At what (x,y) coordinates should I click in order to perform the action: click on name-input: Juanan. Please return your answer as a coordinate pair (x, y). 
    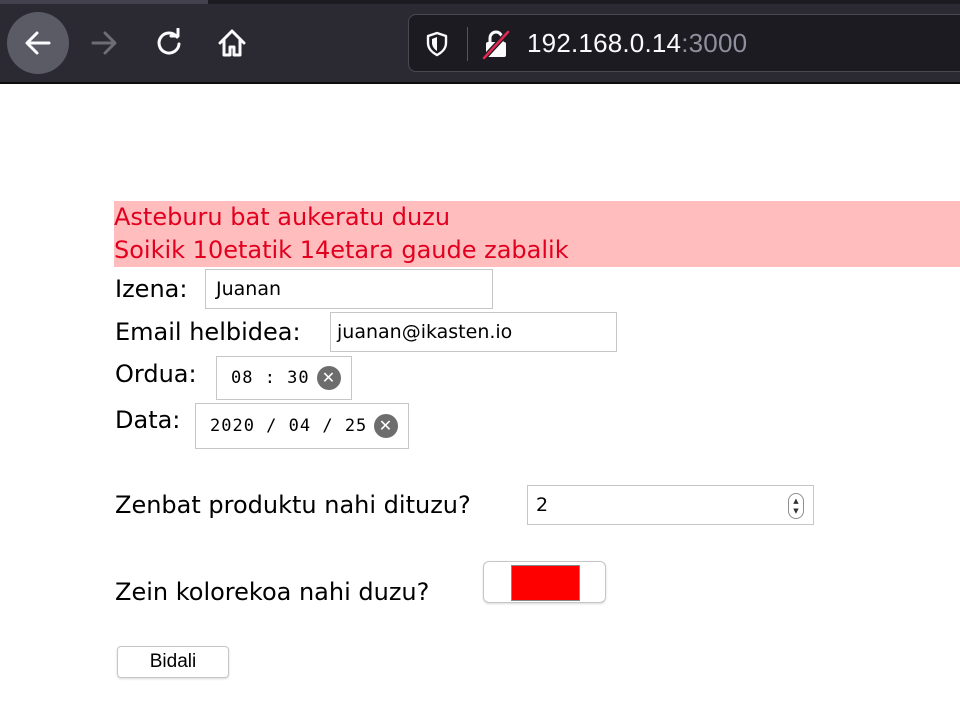
    Looking at the image, I should click on (349, 289).